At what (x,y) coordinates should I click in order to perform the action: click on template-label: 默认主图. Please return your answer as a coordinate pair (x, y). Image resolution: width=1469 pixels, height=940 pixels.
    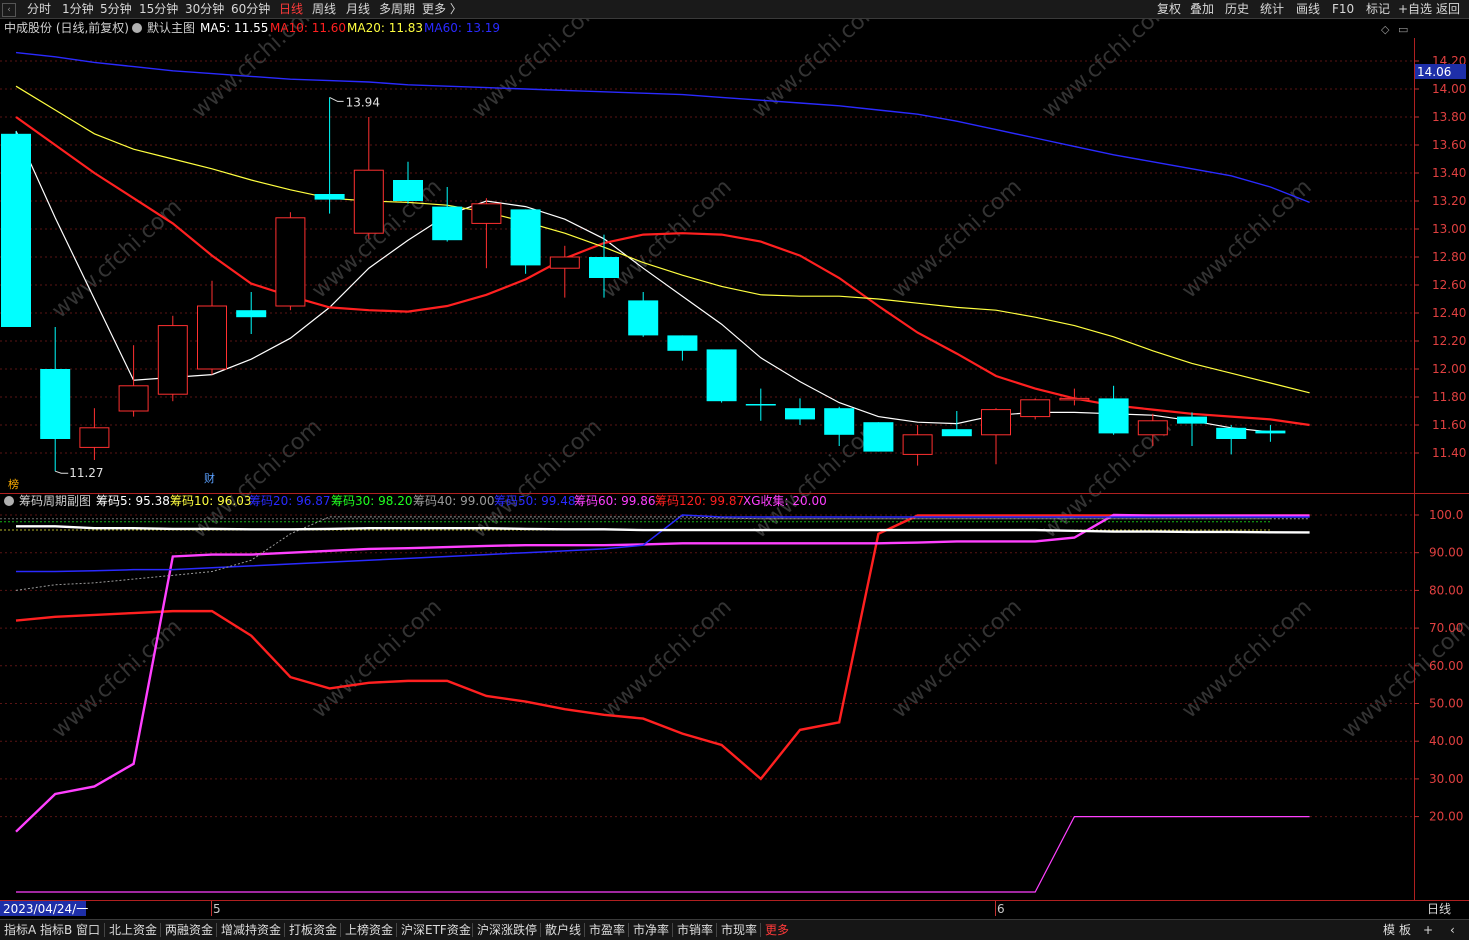
    Looking at the image, I should click on (171, 27).